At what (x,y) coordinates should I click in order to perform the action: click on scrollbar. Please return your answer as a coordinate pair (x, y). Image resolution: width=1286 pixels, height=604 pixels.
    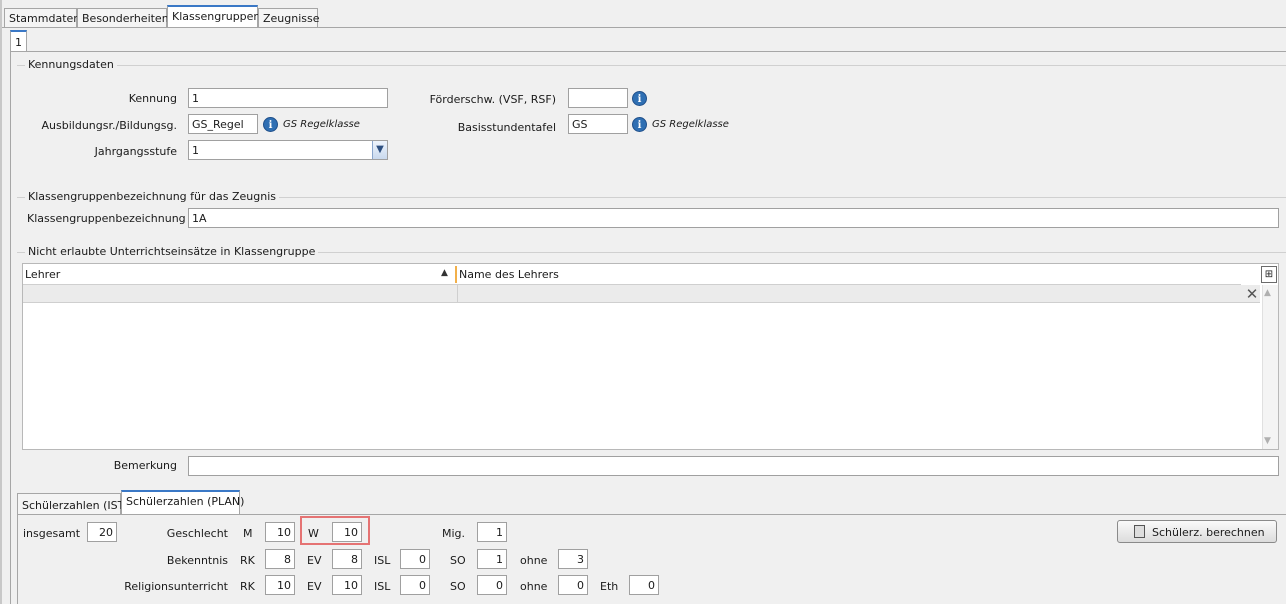
    Looking at the image, I should click on (1270, 367).